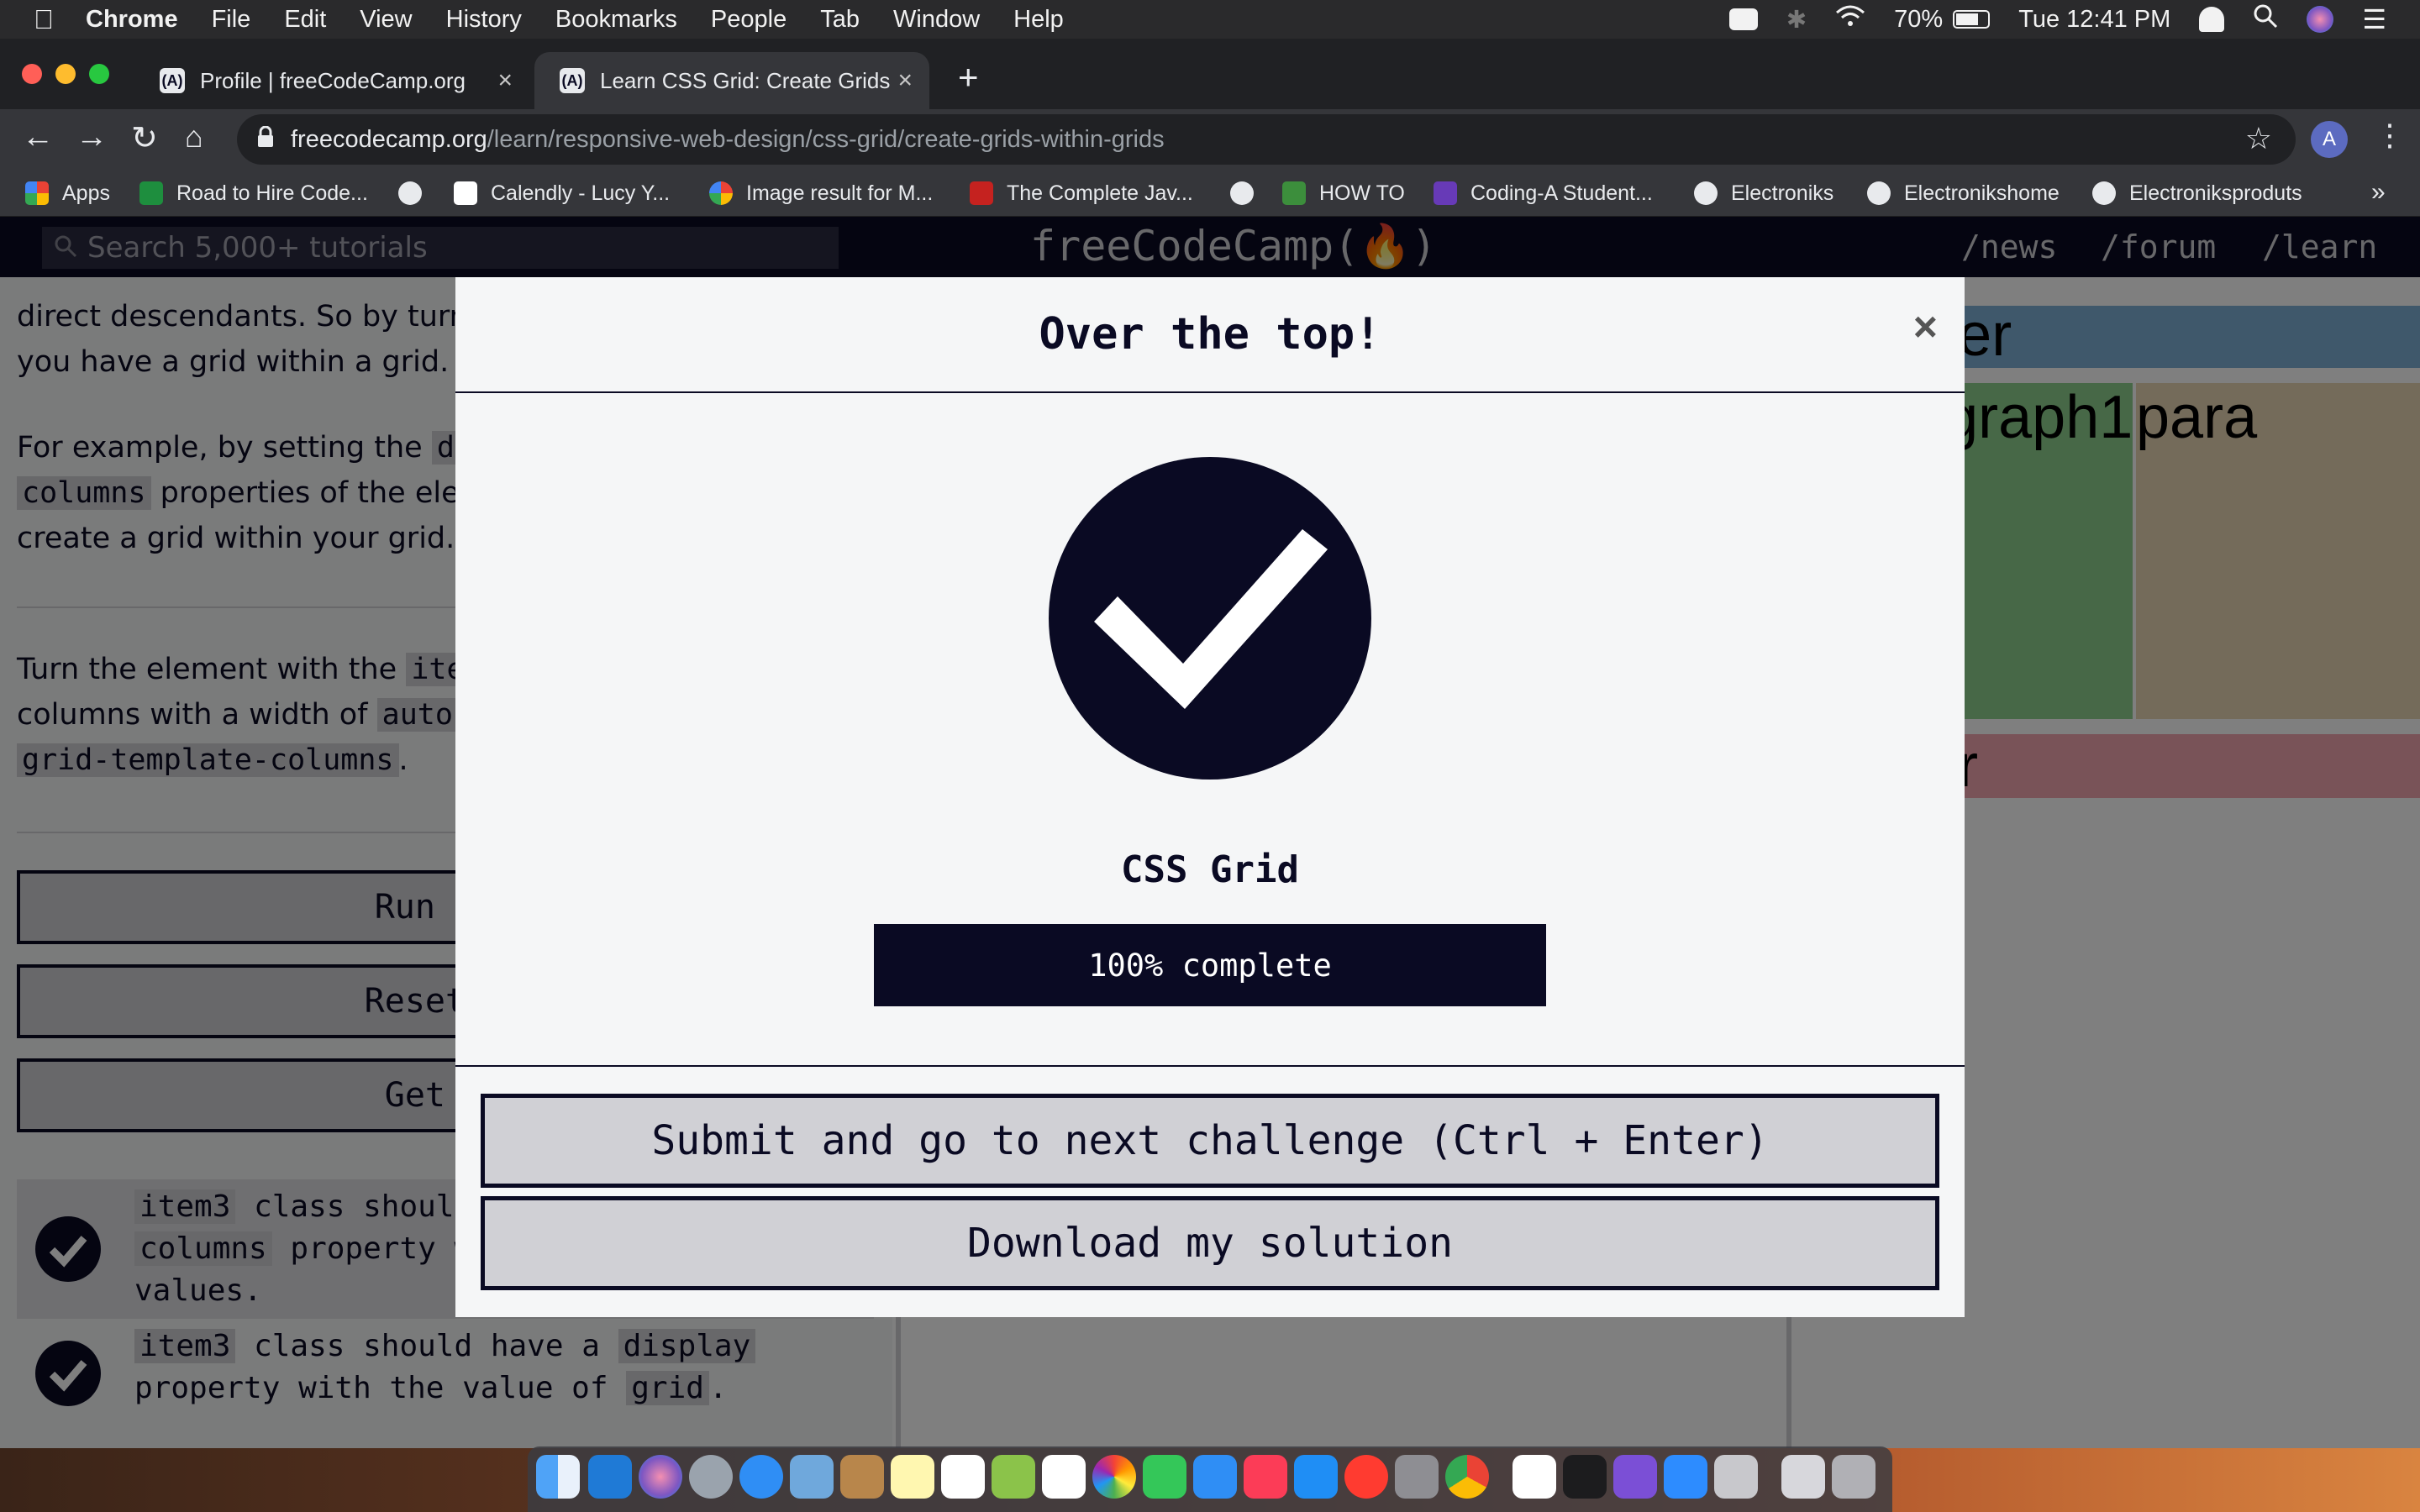  What do you see at coordinates (1743, 19) in the screenshot?
I see `video-icon` at bounding box center [1743, 19].